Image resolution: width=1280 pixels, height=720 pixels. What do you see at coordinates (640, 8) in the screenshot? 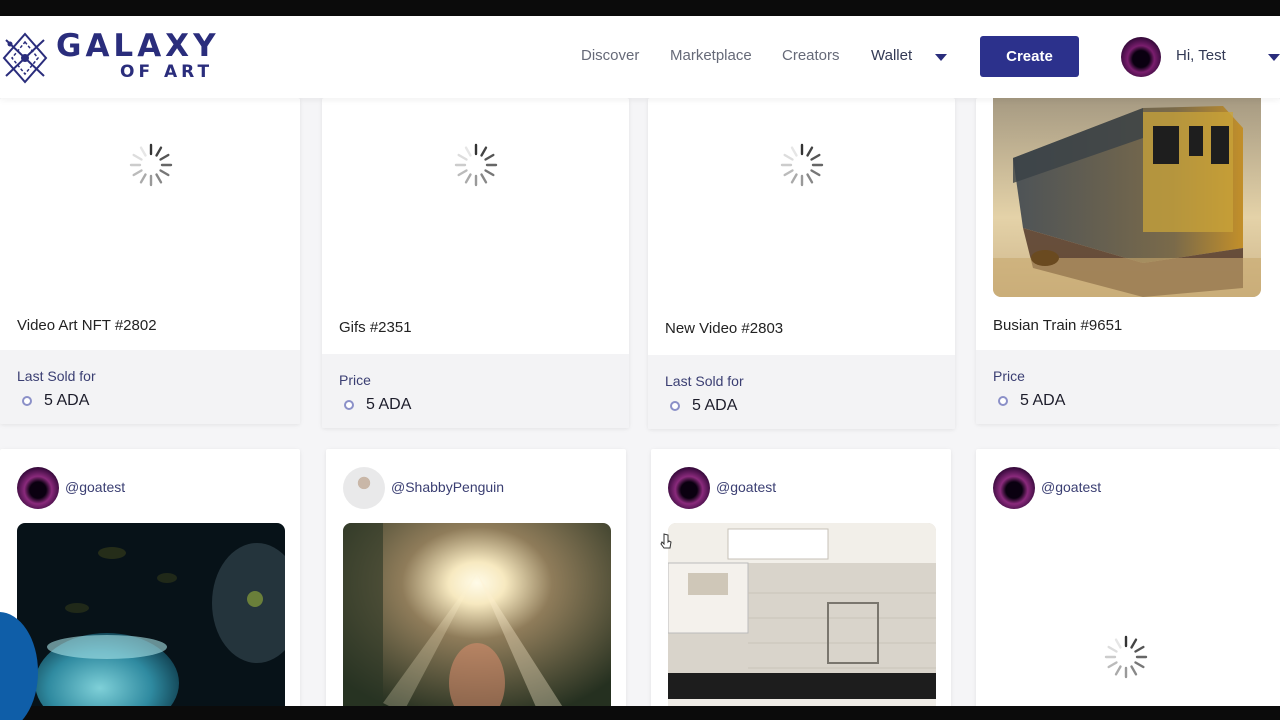
I see `video-letterbox-top` at bounding box center [640, 8].